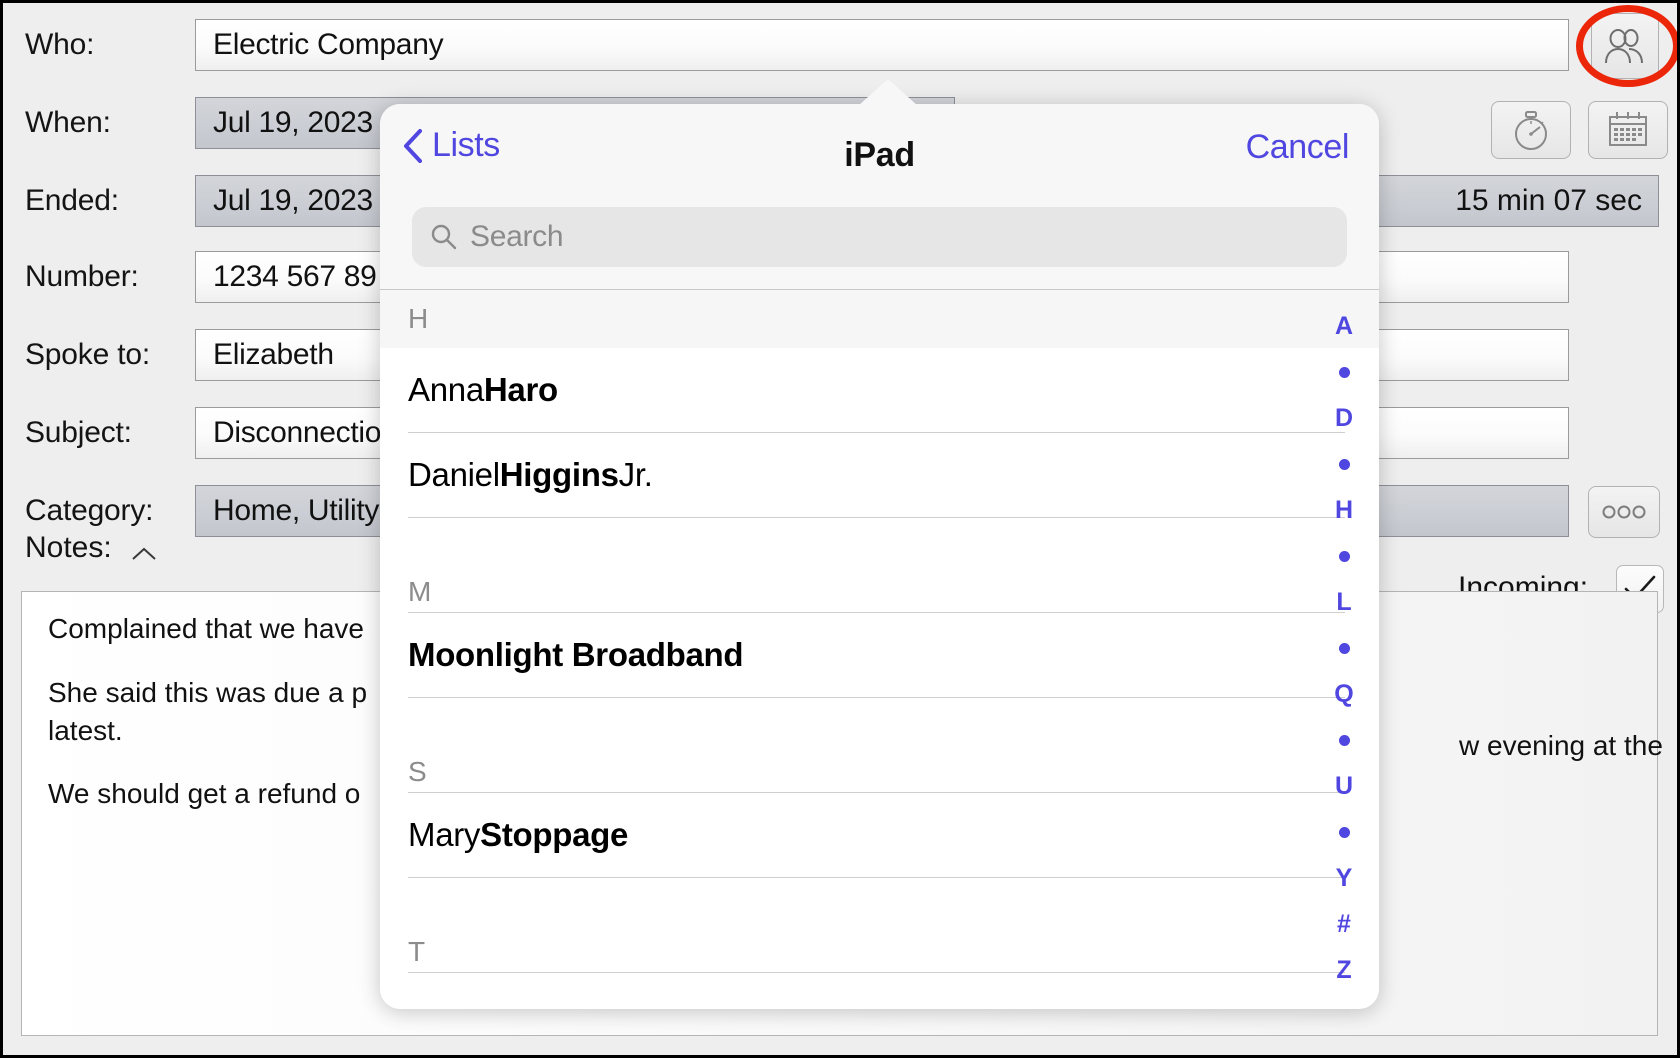 This screenshot has height=1058, width=1680. Describe the element at coordinates (1518, 201) in the screenshot. I see `duration-readout: 15 min 07 sec` at that location.